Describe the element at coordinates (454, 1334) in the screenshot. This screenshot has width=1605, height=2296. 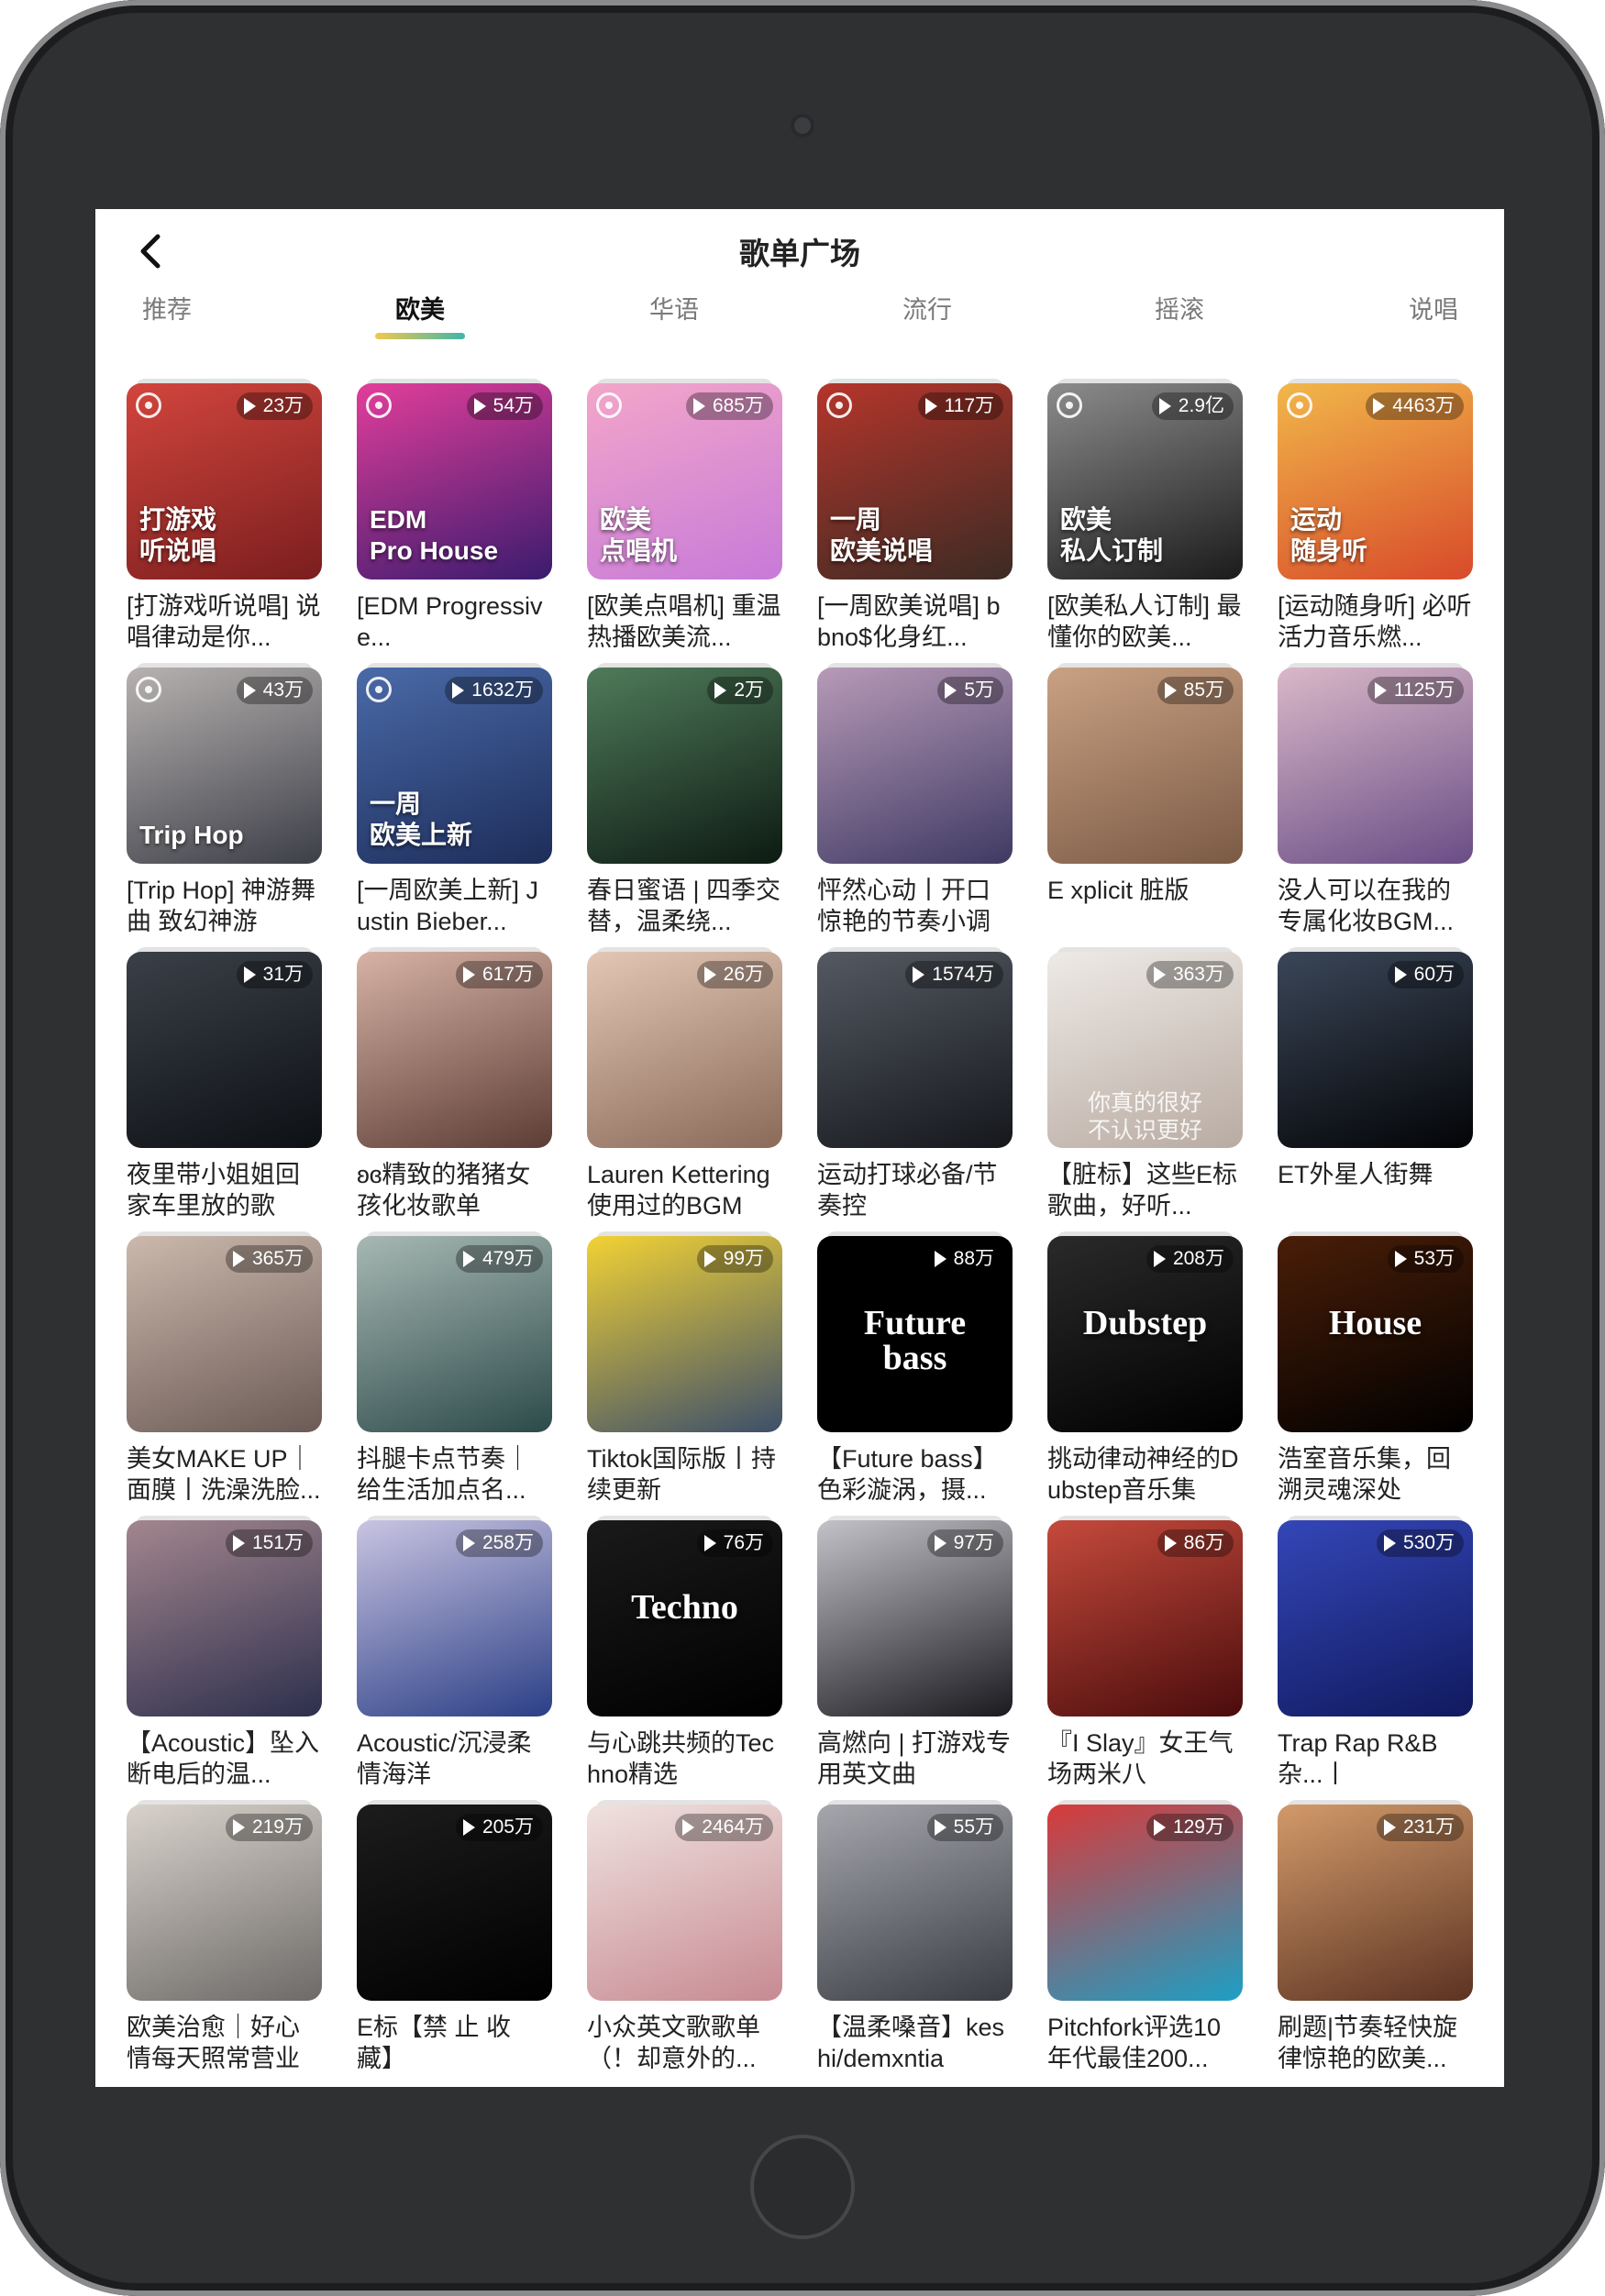
I see `playlist-cover: 479万` at that location.